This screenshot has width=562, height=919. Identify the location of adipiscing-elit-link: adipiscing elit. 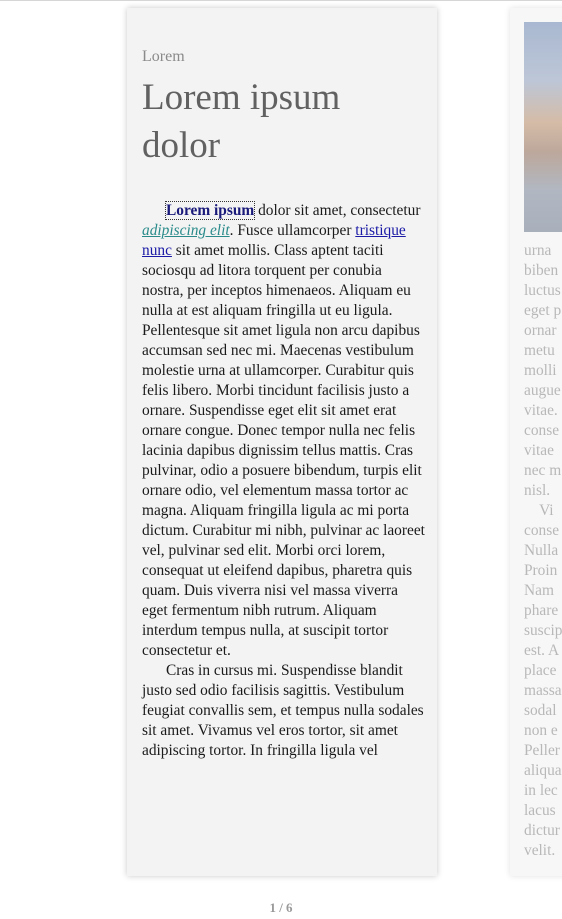
(186, 230).